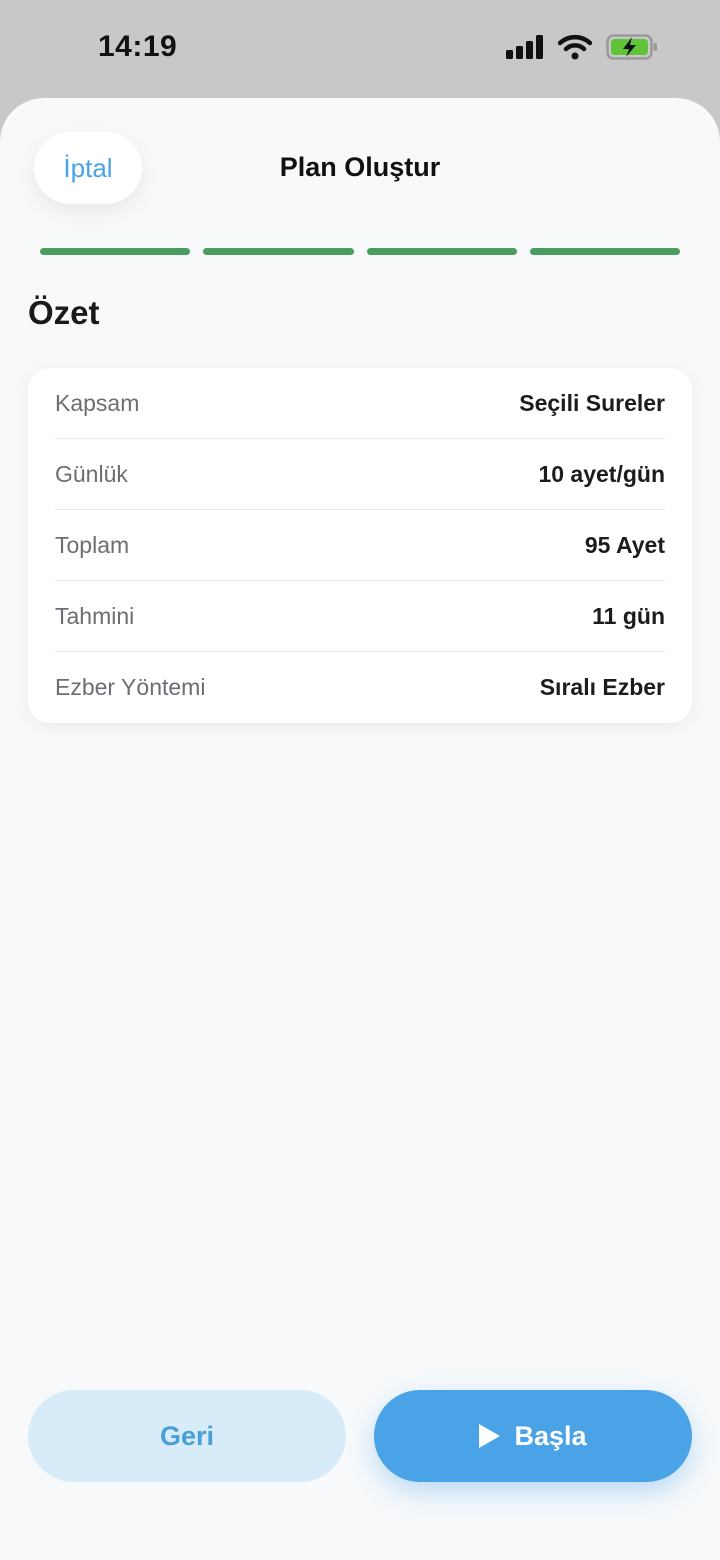  What do you see at coordinates (628, 615) in the screenshot?
I see `row-value: 11 gün` at bounding box center [628, 615].